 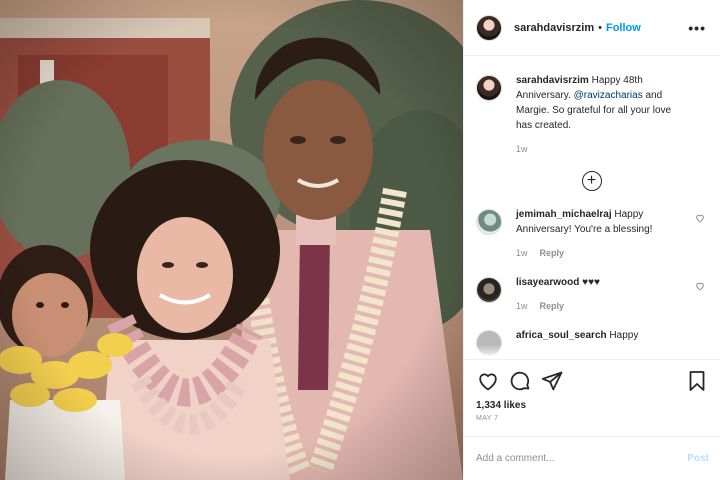 I want to click on post-actions: 1,334 likes MAY 7, so click(x=592, y=390).